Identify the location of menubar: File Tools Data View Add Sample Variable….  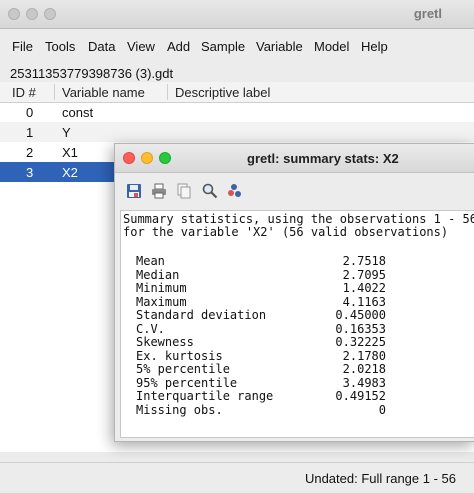
(237, 47).